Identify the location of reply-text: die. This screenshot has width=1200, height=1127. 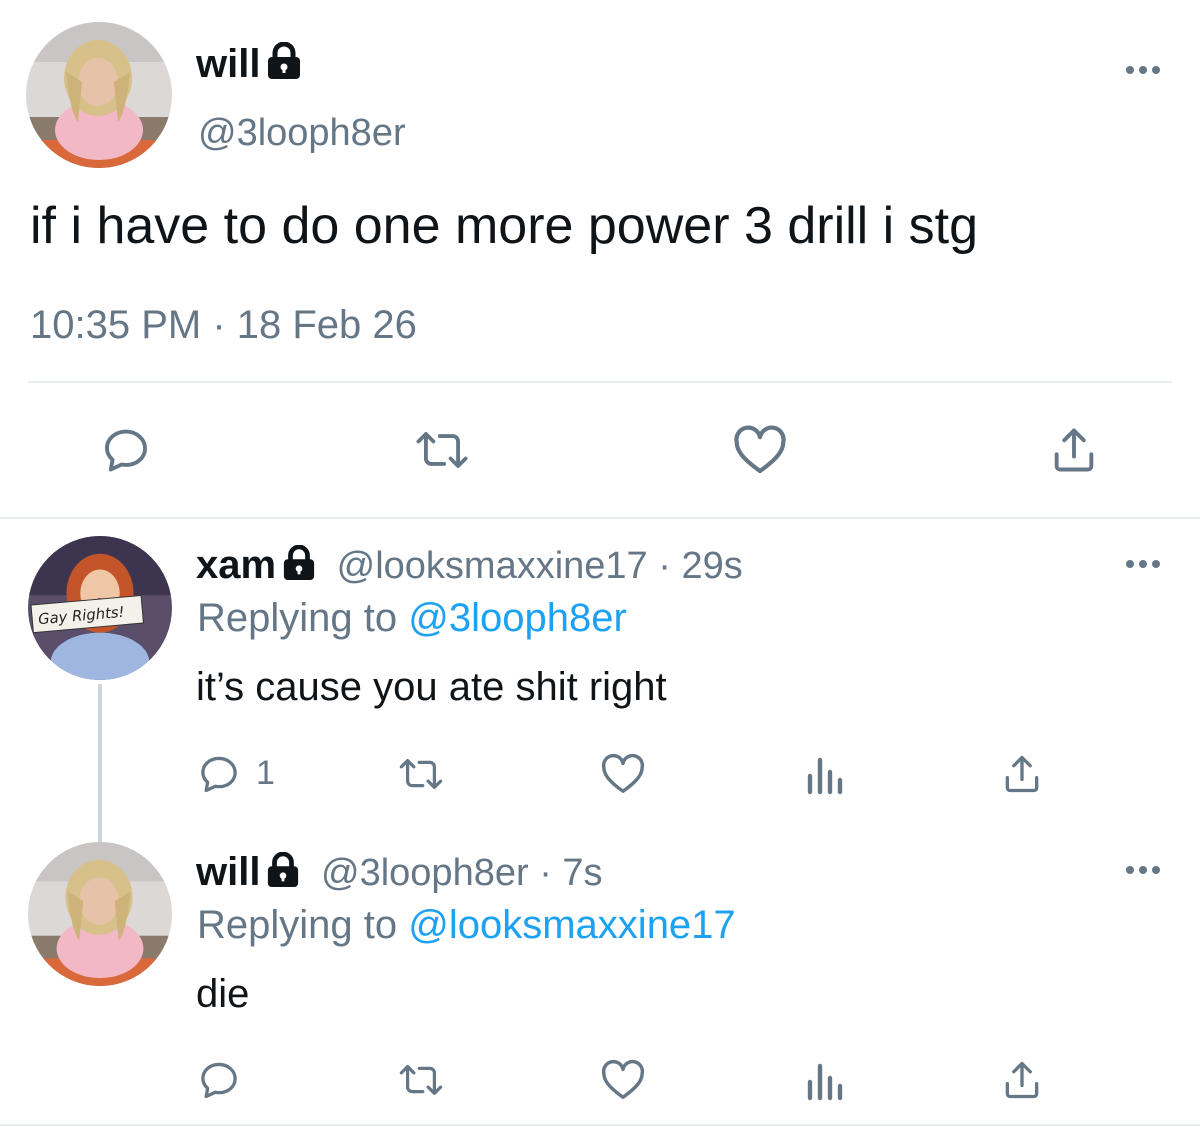
(223, 994).